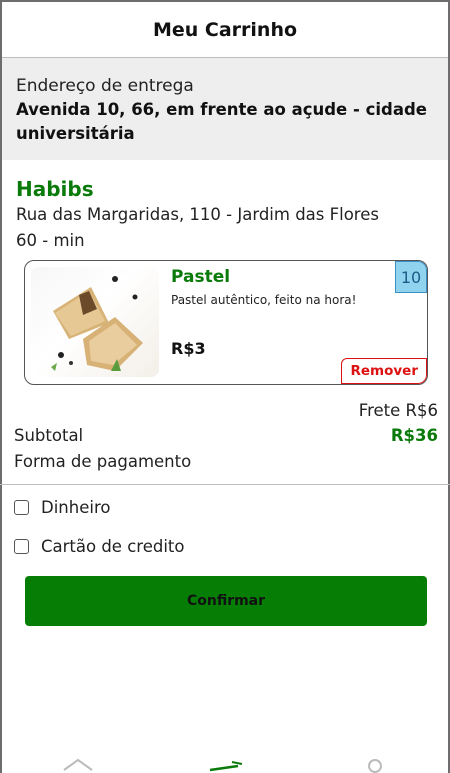 Image resolution: width=450 pixels, height=773 pixels. I want to click on product-description: Pastel autêntico, feito na hora!, so click(264, 300).